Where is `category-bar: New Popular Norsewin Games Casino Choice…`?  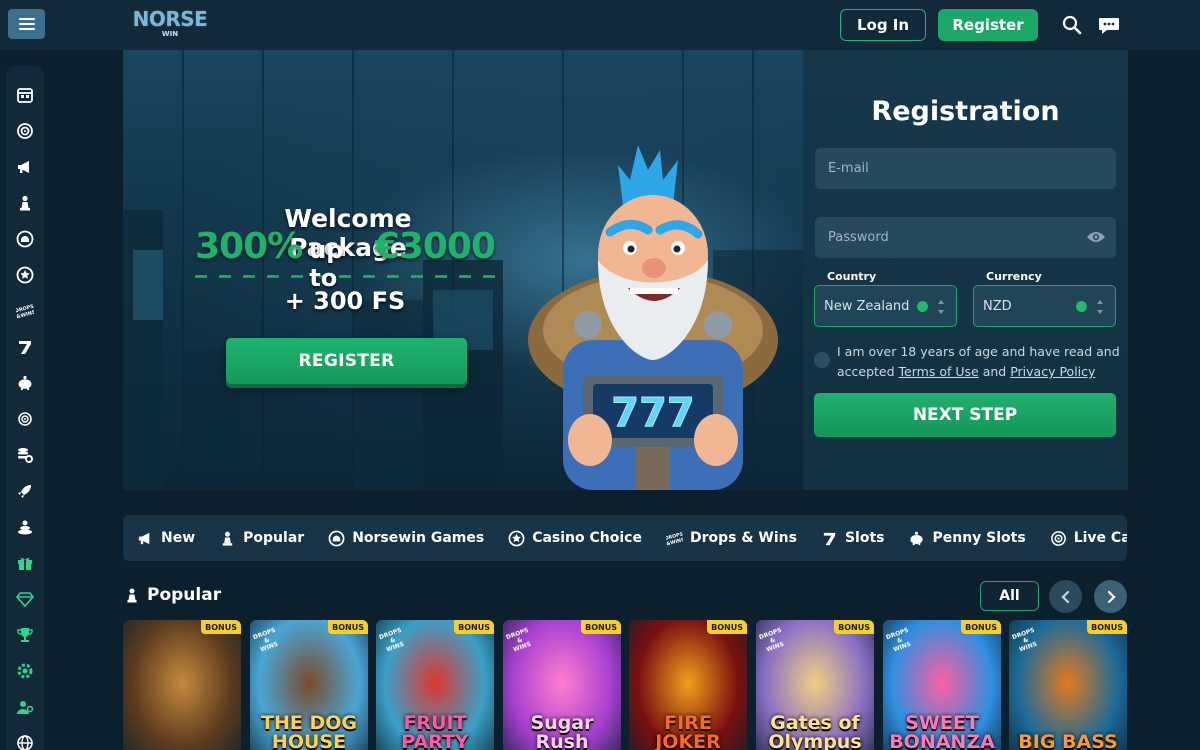
category-bar: New Popular Norsewin Games Casino Choice… is located at coordinates (625, 538).